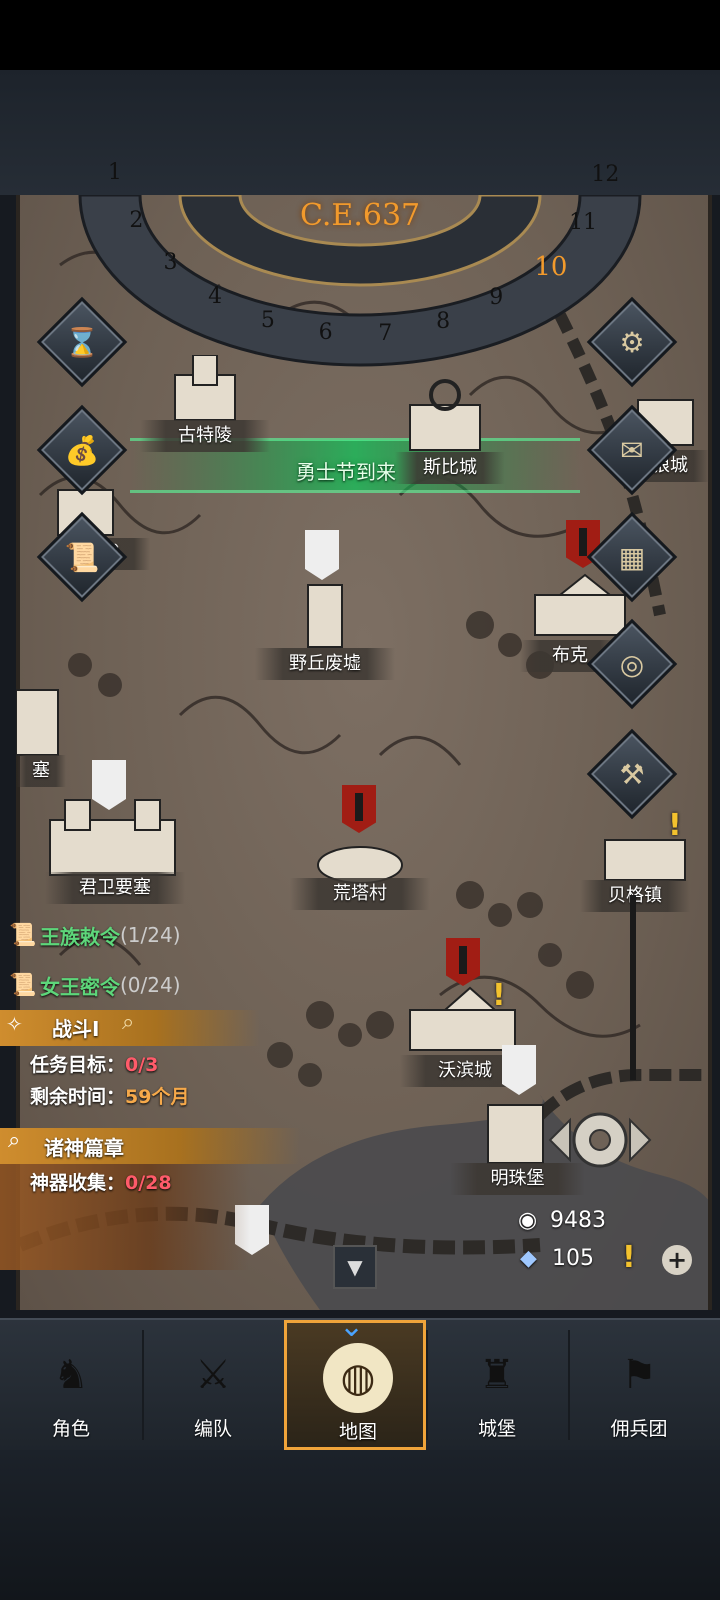 This screenshot has width=720, height=1600. Describe the element at coordinates (148, 1183) in the screenshot. I see `gods-artifact-value: 0/28` at that location.